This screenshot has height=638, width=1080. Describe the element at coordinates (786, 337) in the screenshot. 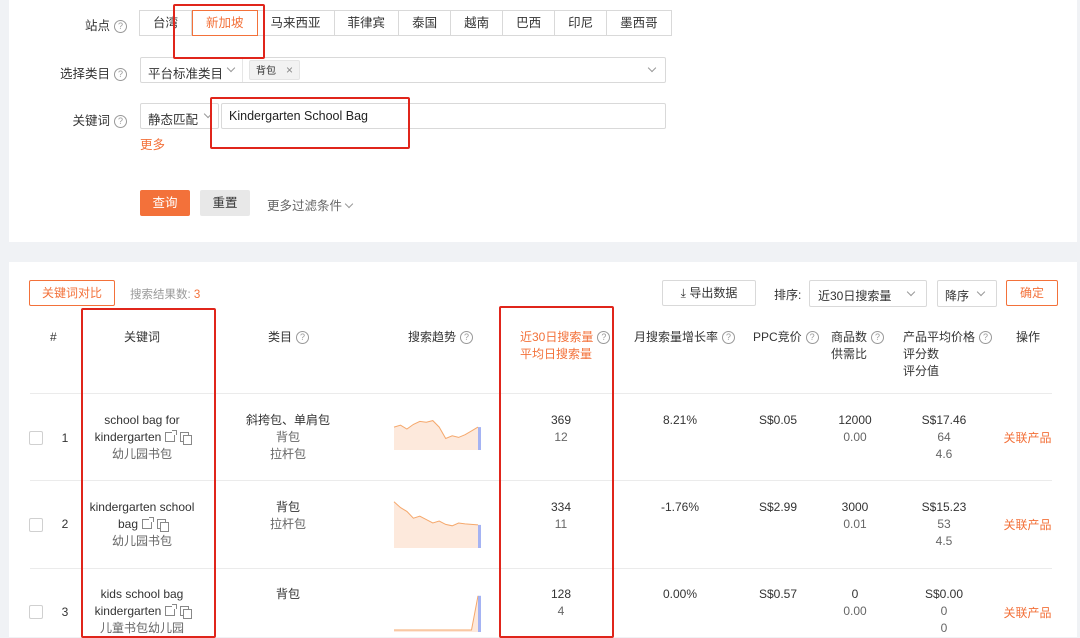

I see `col-ppc: PPC竞价?` at that location.